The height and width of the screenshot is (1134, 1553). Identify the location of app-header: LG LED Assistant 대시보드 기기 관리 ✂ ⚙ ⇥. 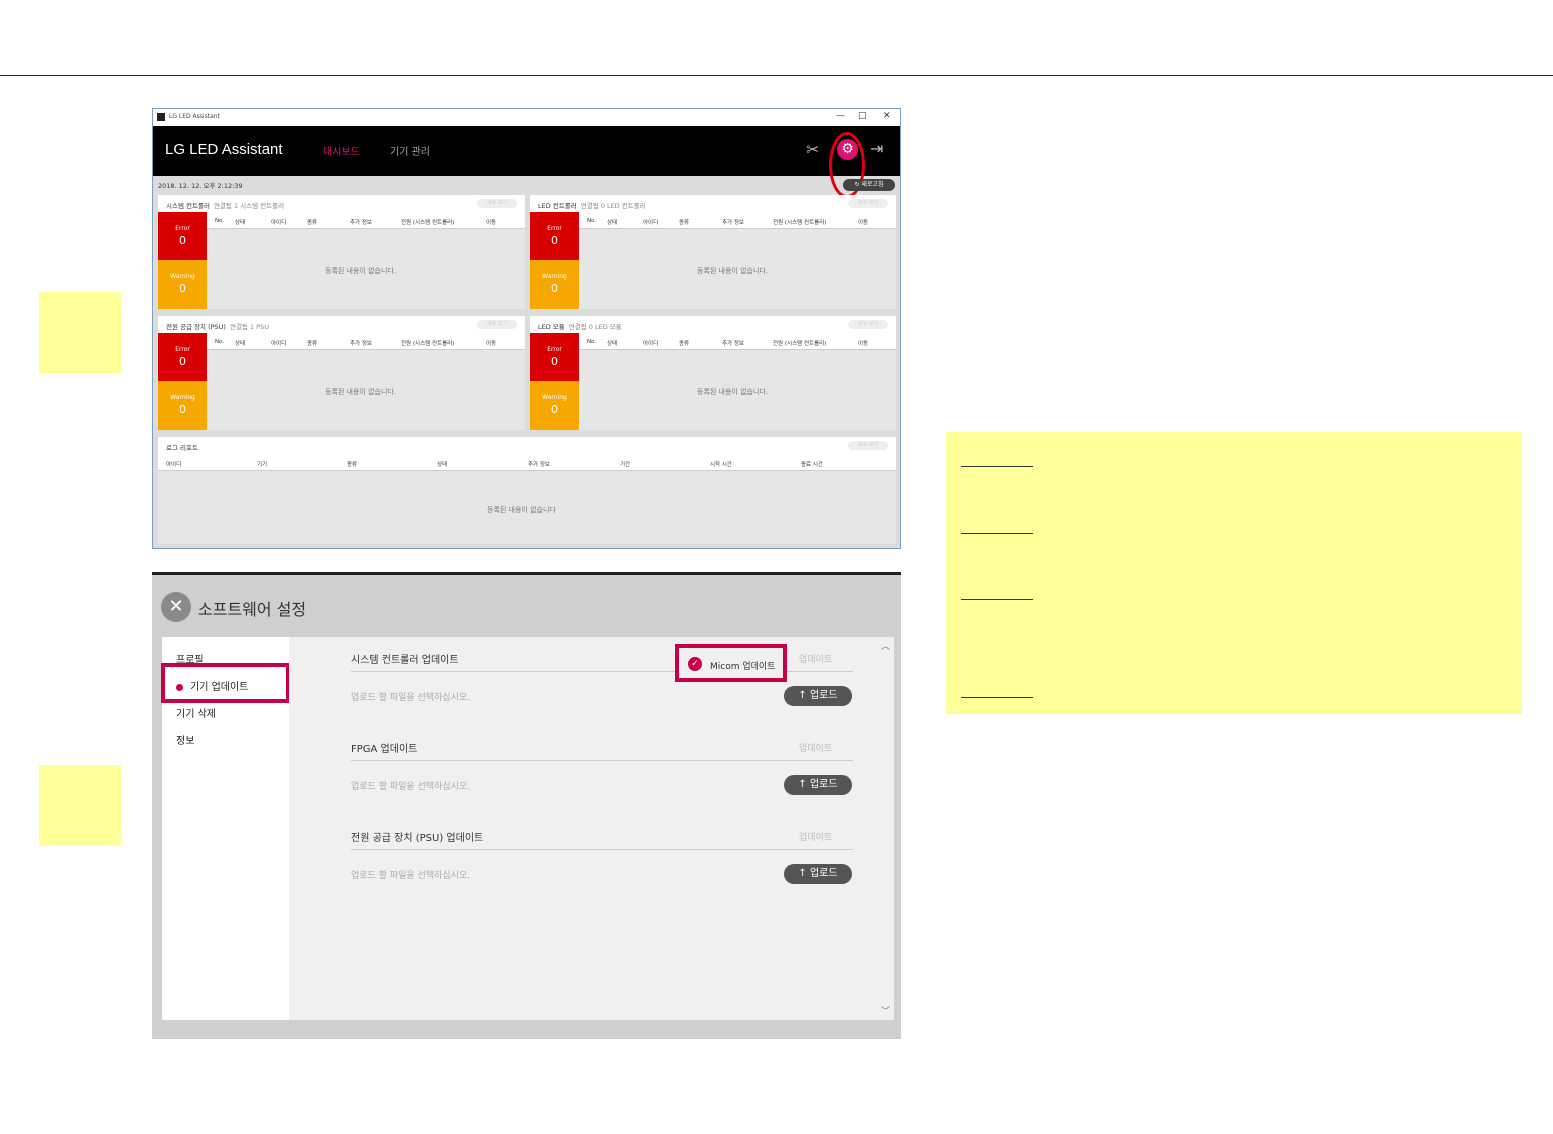
(526, 162).